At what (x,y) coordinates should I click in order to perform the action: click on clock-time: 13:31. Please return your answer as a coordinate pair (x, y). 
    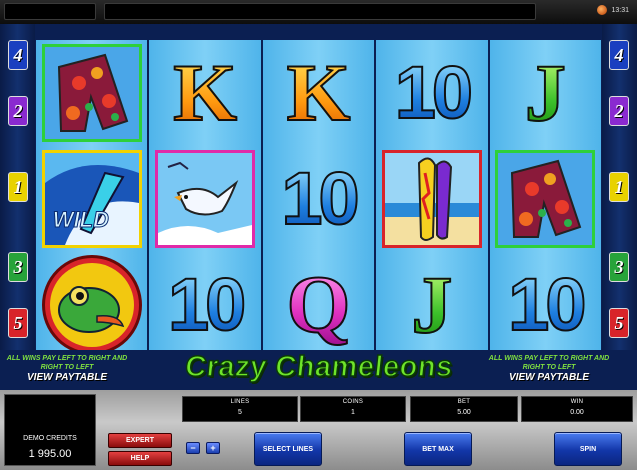
    Looking at the image, I should click on (620, 10).